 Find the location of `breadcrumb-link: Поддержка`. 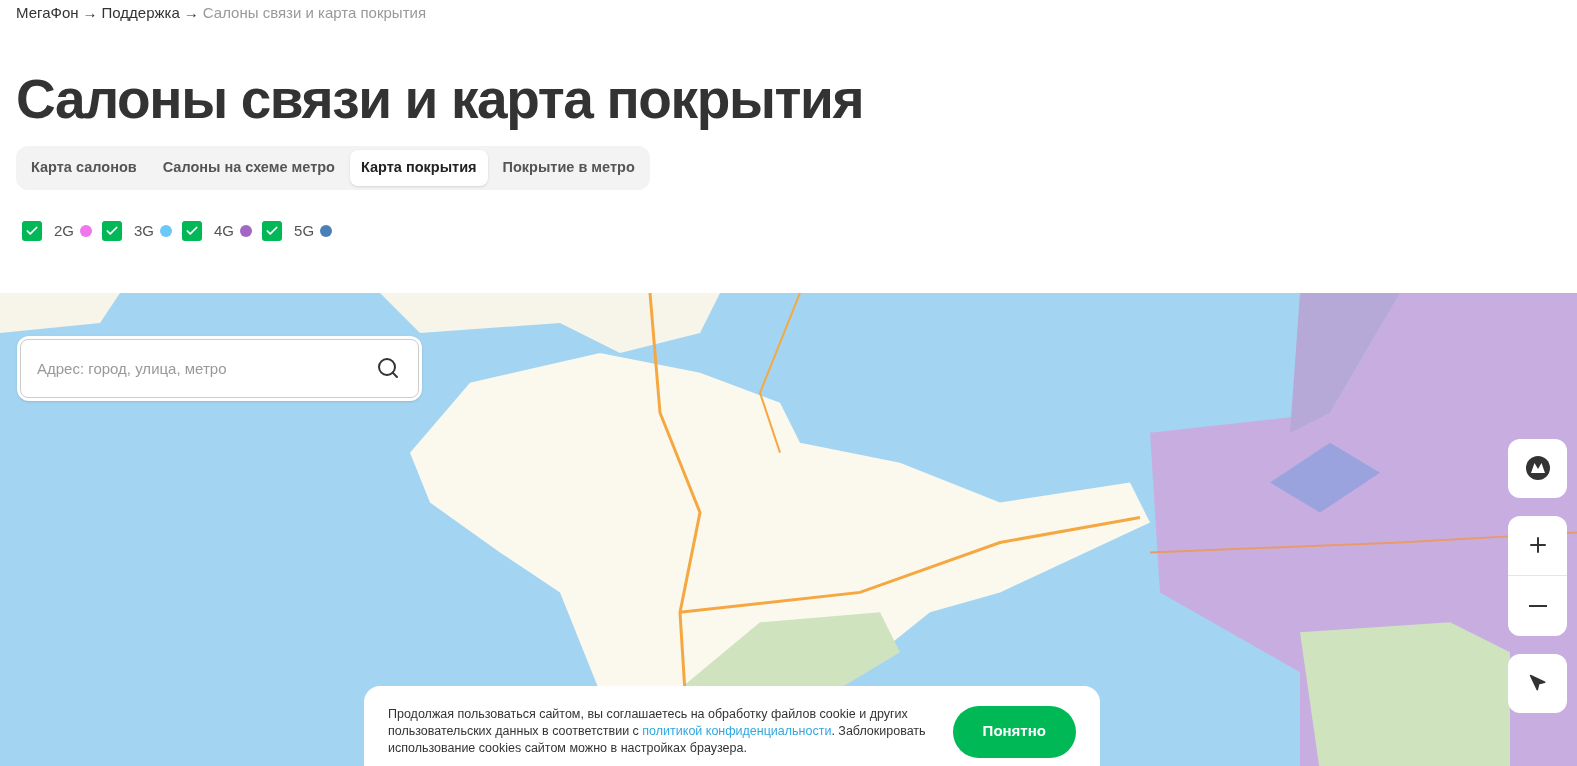

breadcrumb-link: Поддержка is located at coordinates (140, 13).